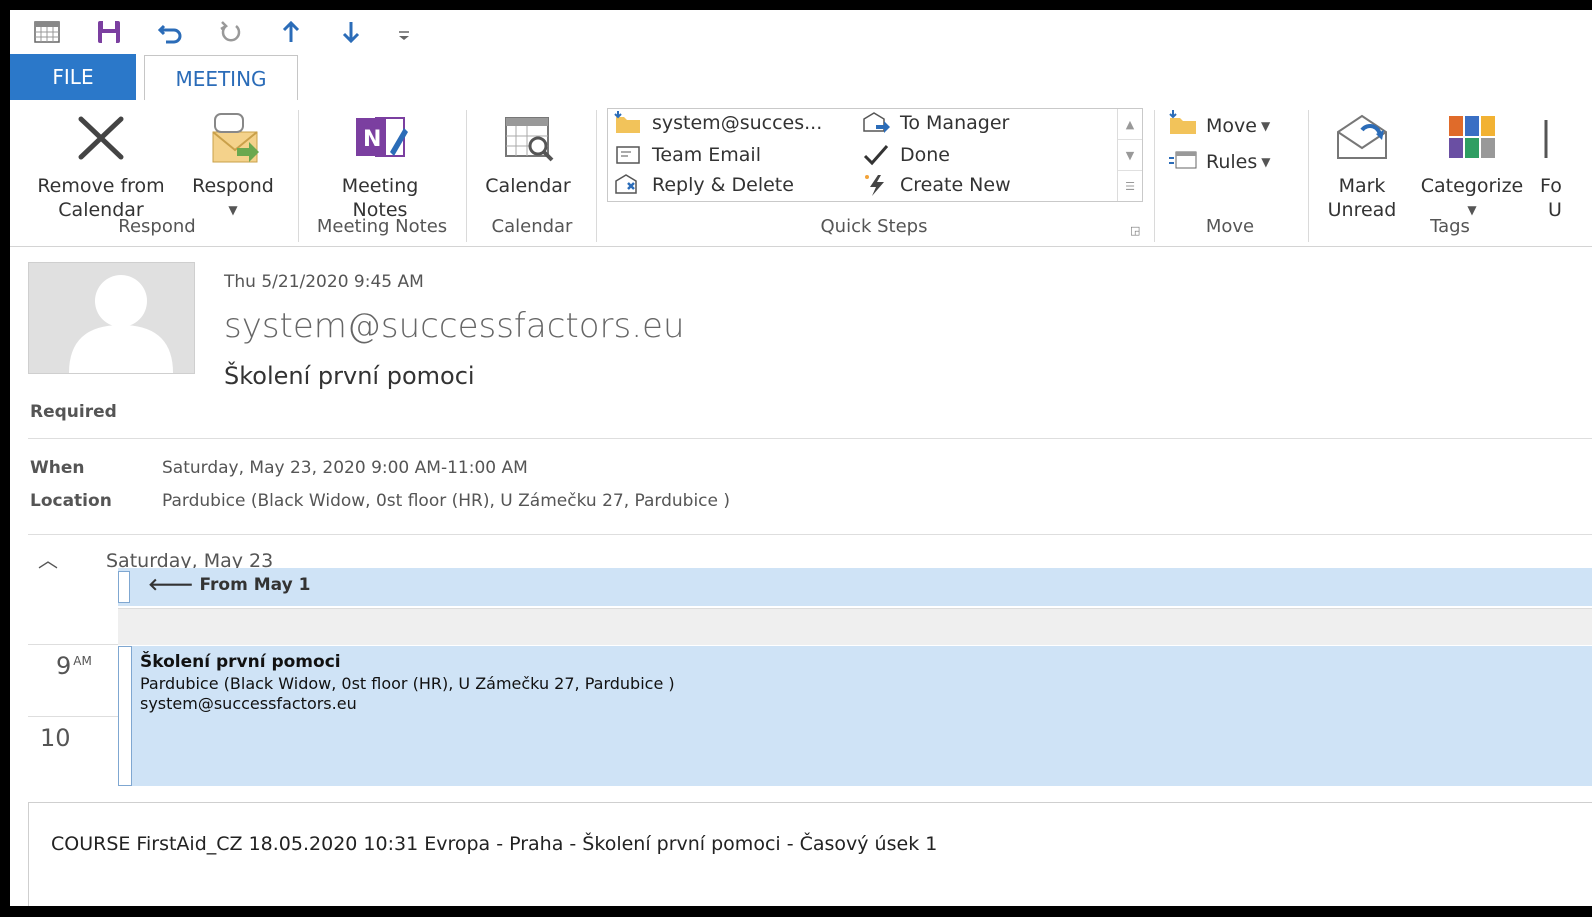 Image resolution: width=1592 pixels, height=917 pixels. I want to click on remove-from-calendar-button: Remove from Calendar, so click(101, 165).